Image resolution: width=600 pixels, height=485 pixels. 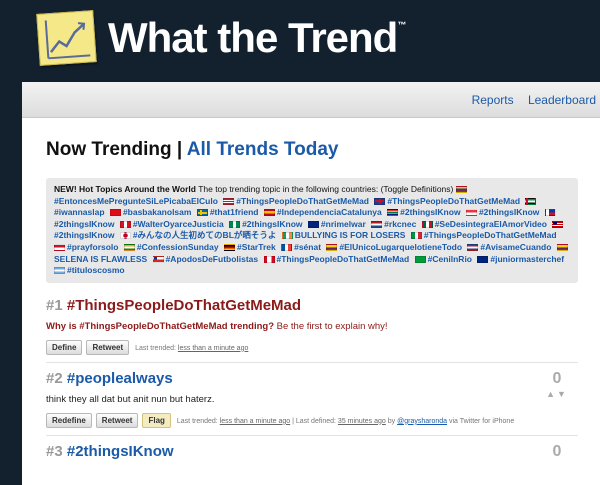 What do you see at coordinates (562, 100) in the screenshot?
I see `nav-leaderboard-link: Leaderboard` at bounding box center [562, 100].